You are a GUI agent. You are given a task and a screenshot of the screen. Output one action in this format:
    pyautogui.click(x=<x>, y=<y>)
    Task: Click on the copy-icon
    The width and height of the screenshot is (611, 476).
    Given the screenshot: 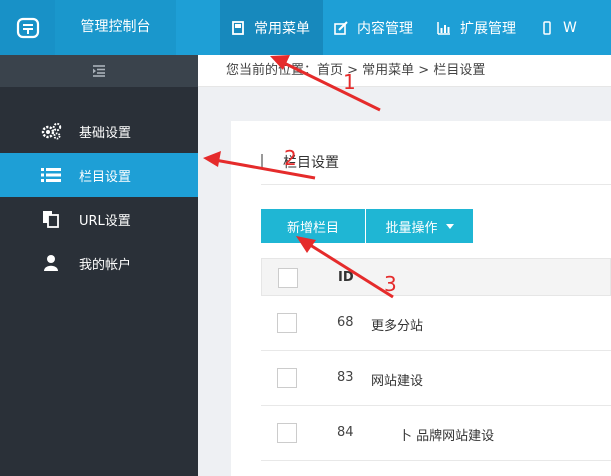 What is the action you would take?
    pyautogui.click(x=51, y=219)
    